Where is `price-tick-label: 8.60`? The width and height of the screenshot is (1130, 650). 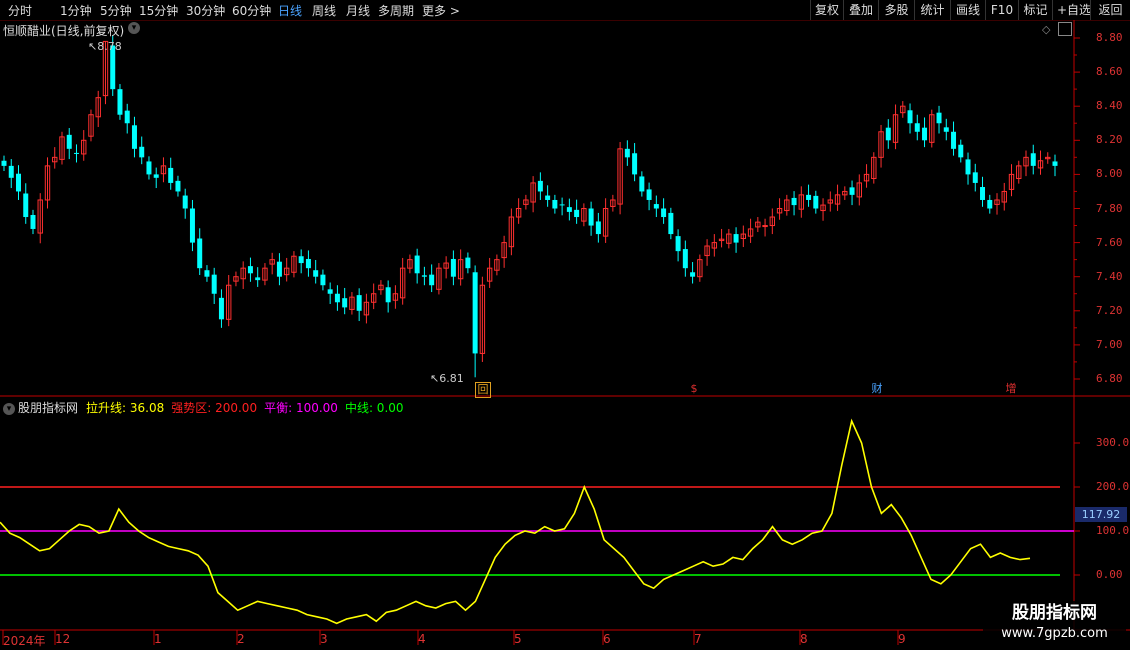
price-tick-label: 8.60 is located at coordinates (1109, 72).